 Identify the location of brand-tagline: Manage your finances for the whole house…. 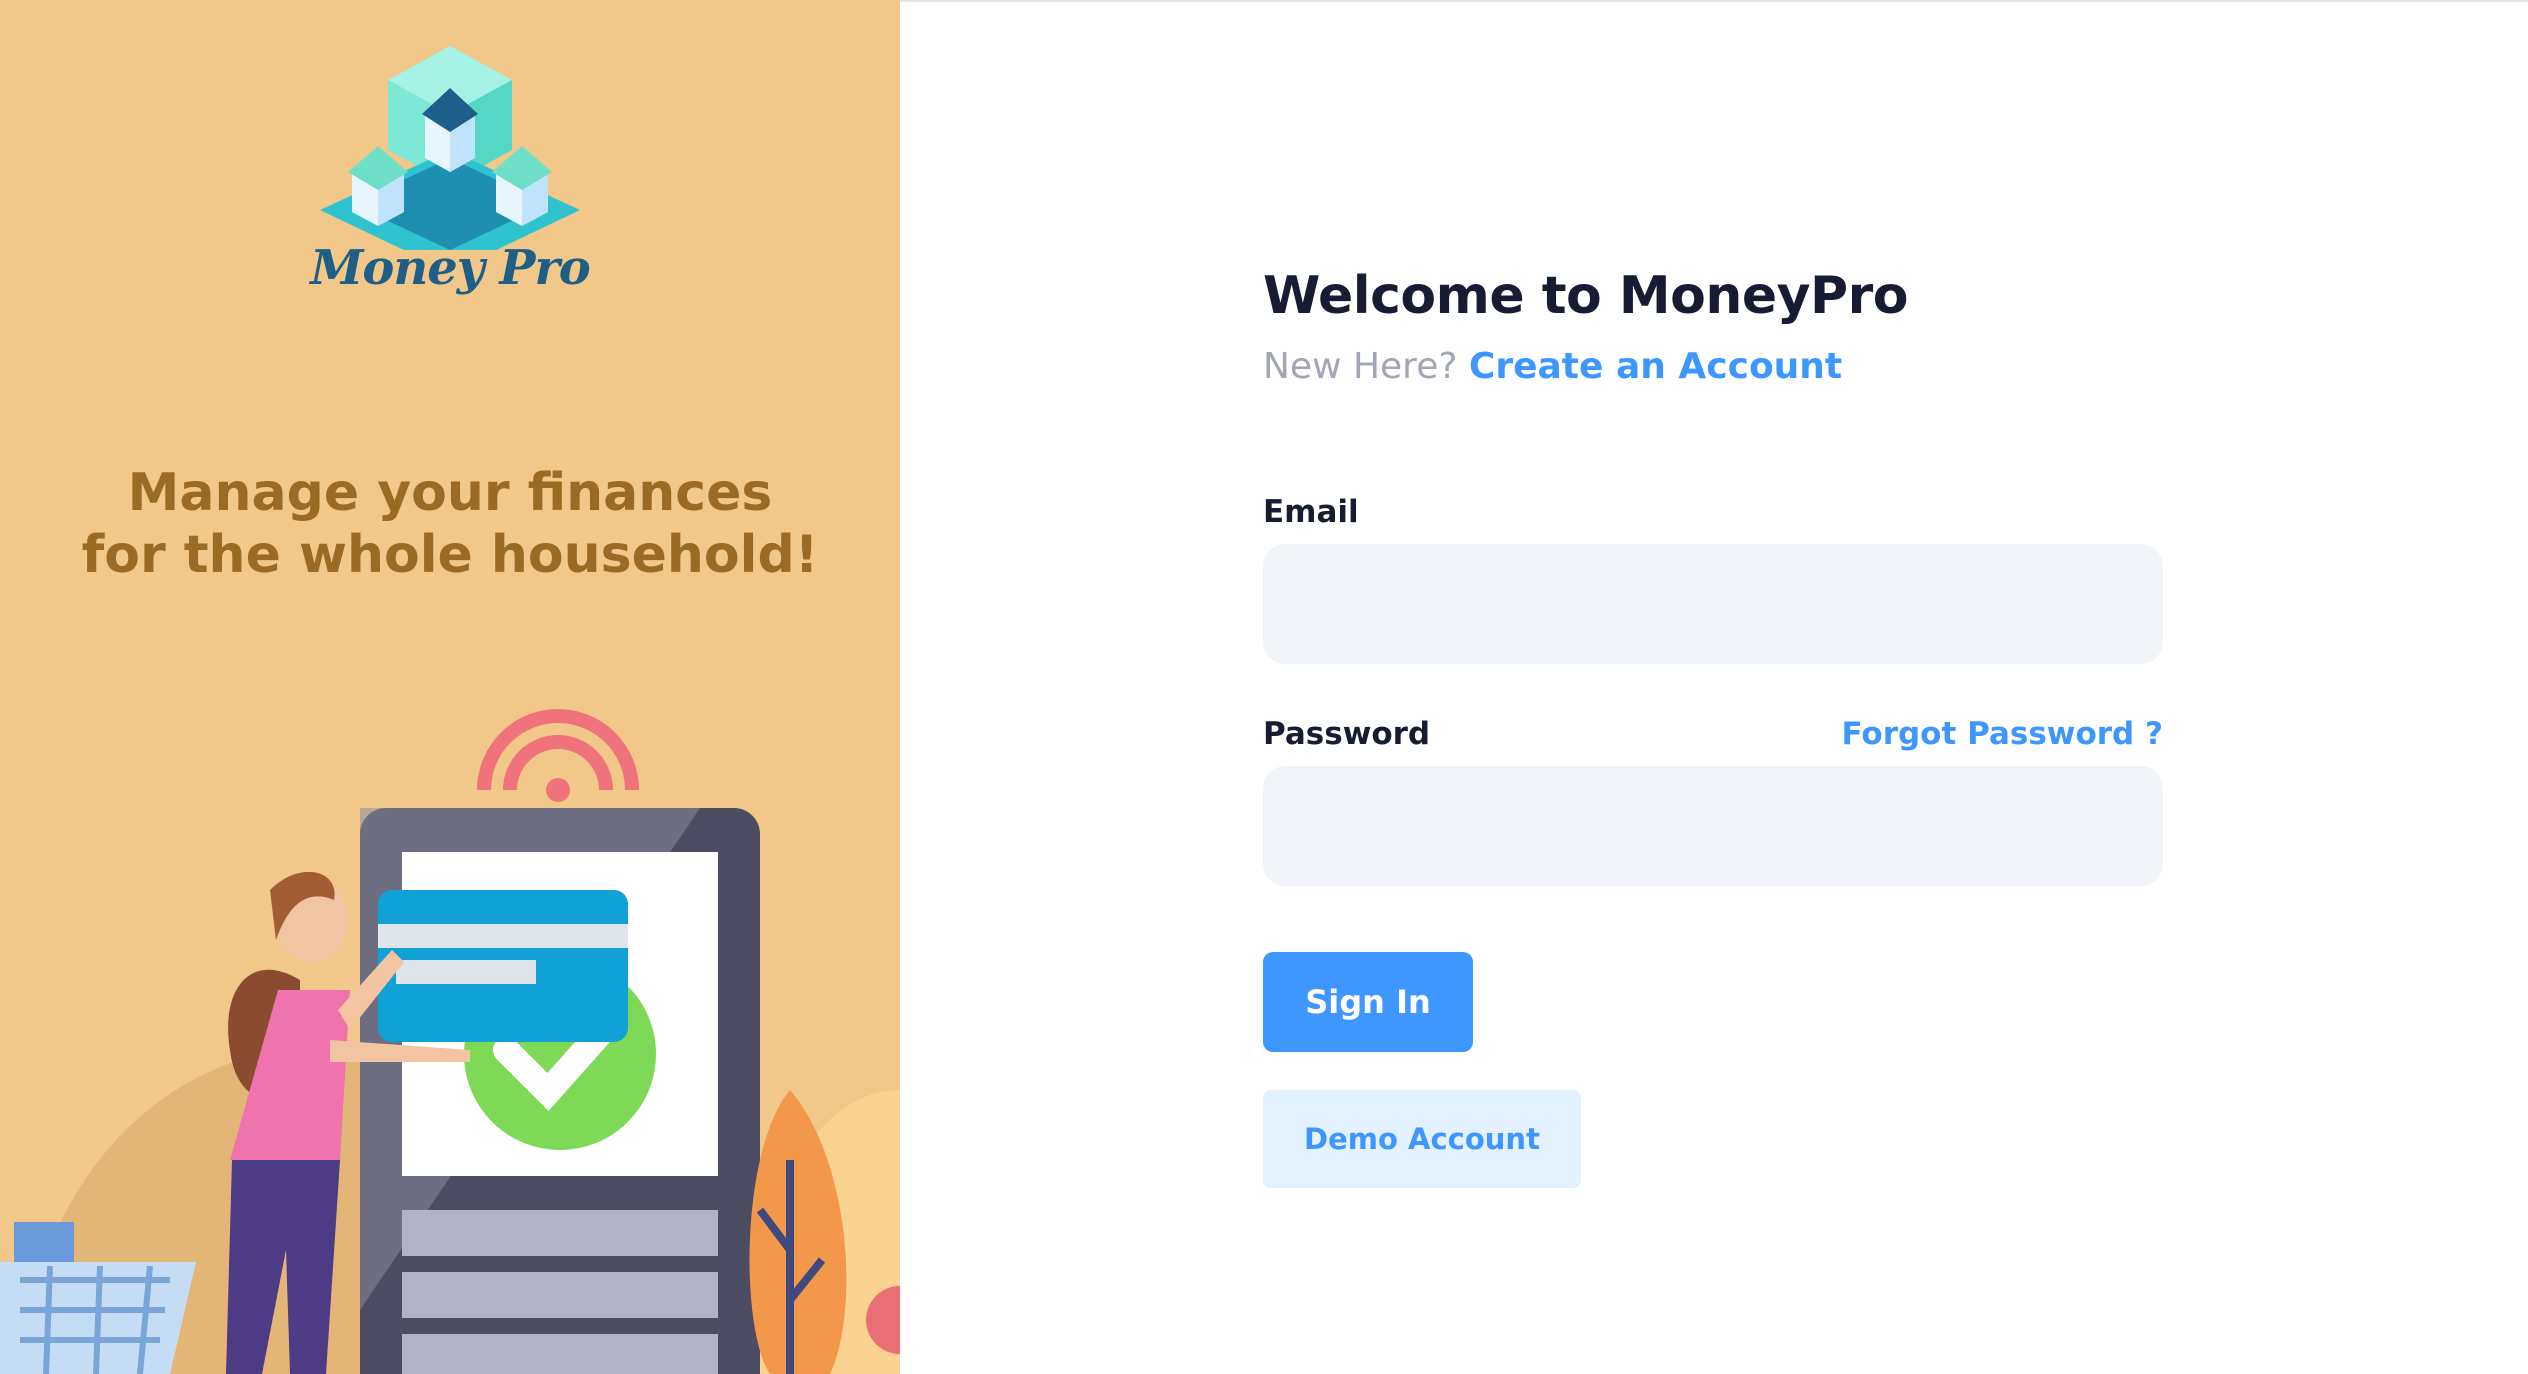
(450, 524).